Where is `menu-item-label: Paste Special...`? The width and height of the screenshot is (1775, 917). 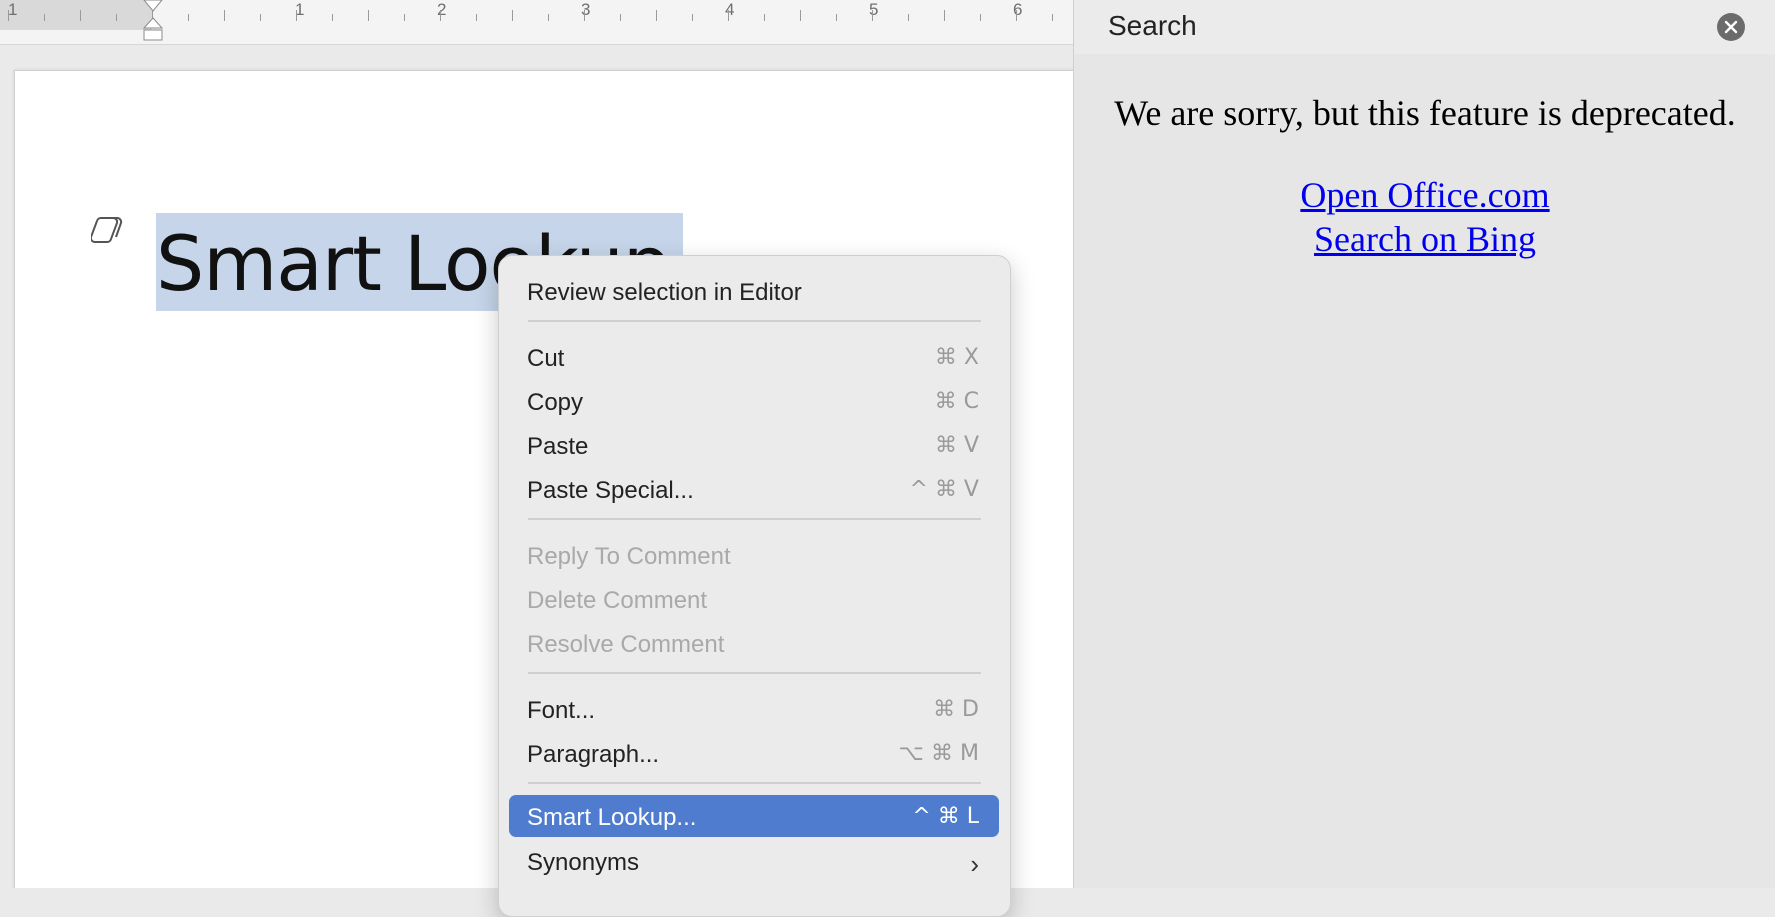
menu-item-label: Paste Special... is located at coordinates (610, 490).